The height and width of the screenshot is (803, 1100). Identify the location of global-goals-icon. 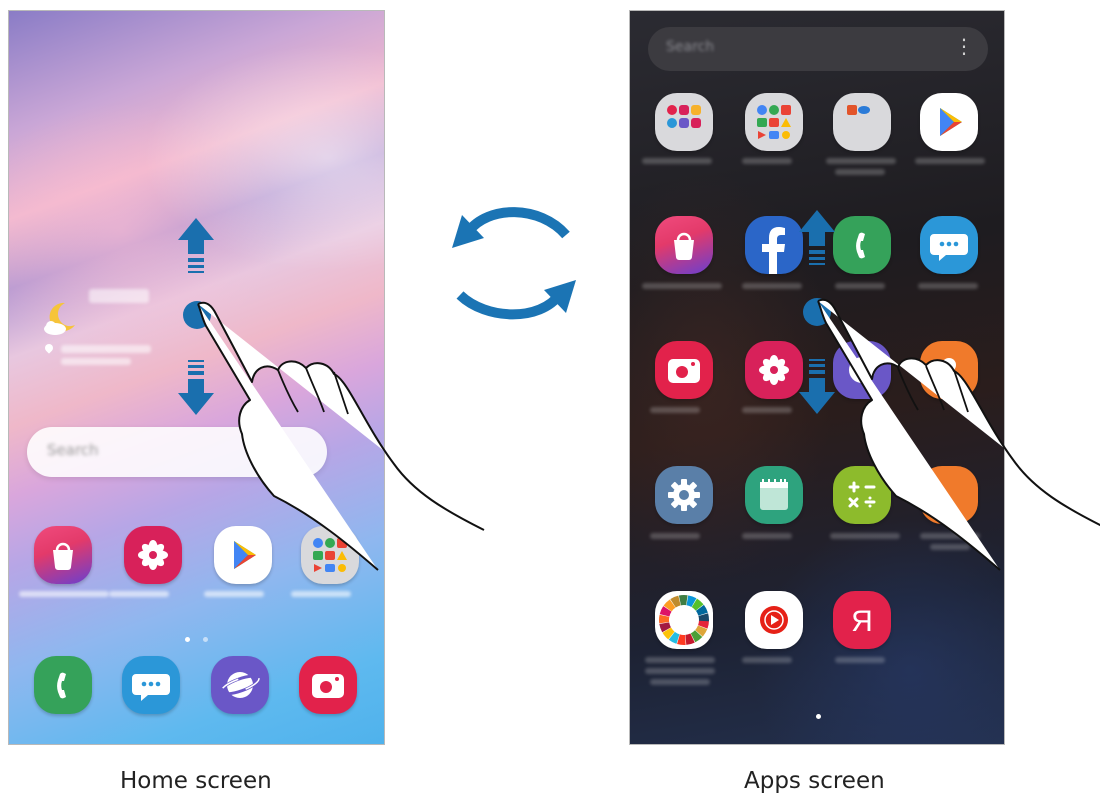
(684, 620).